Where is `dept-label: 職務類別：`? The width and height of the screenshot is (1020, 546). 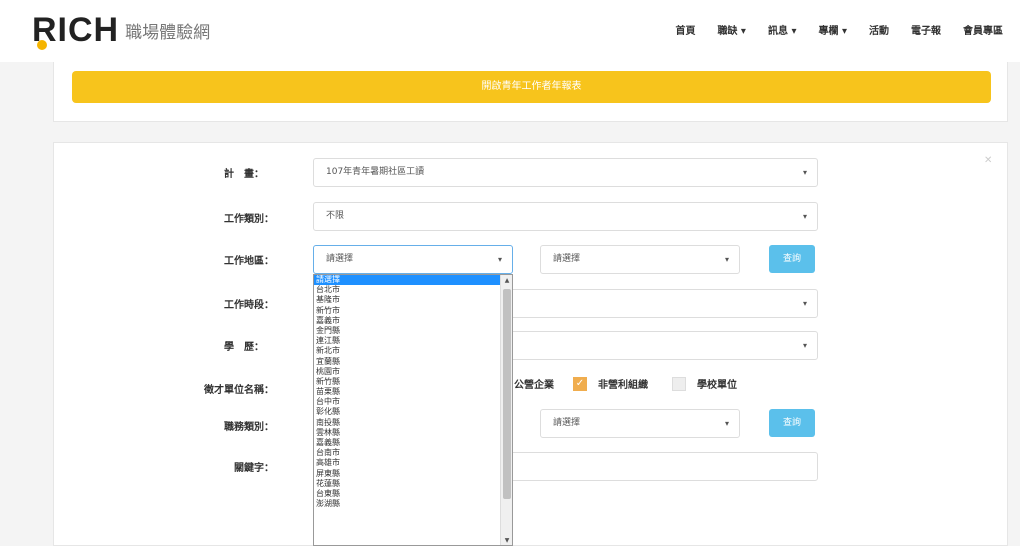 dept-label: 職務類別： is located at coordinates (249, 427).